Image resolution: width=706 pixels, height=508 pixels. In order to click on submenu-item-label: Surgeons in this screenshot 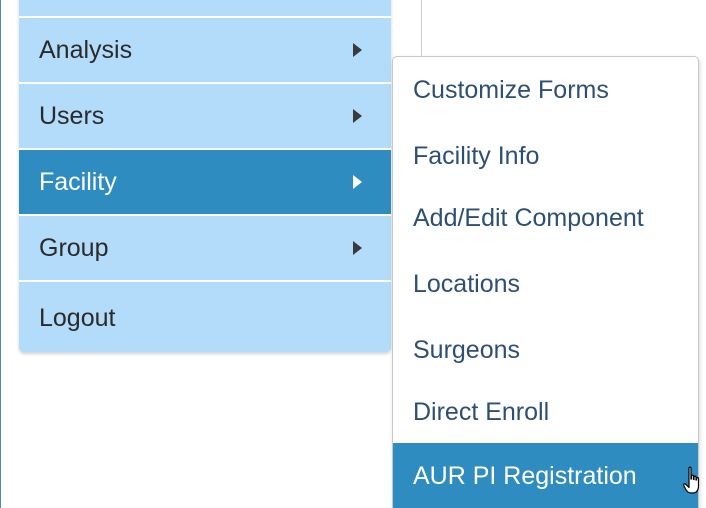, I will do `click(467, 350)`.